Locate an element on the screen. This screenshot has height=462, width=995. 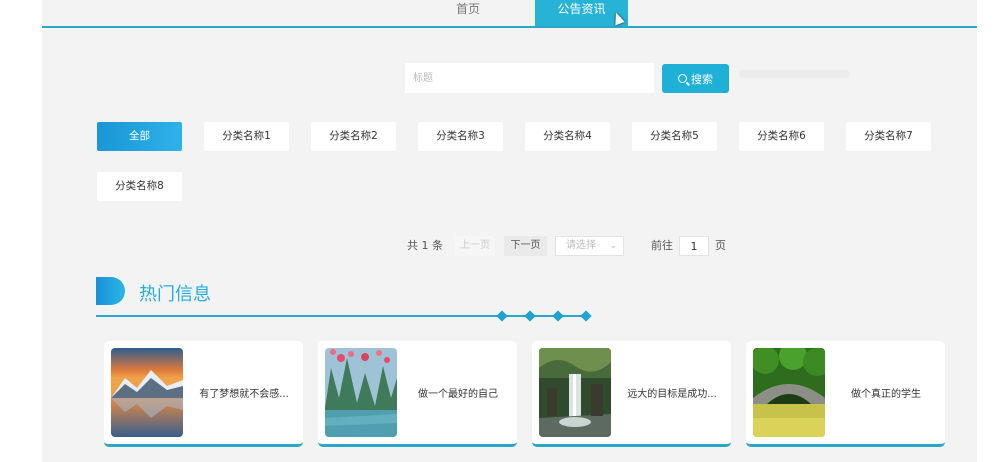
search-button: 搜索 is located at coordinates (695, 78).